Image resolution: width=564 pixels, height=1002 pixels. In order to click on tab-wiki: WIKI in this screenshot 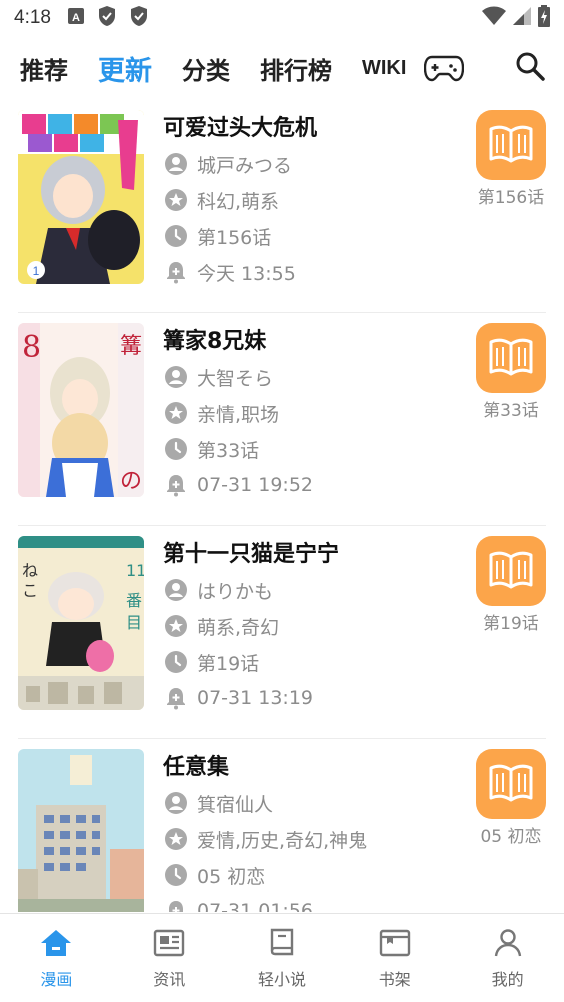, I will do `click(384, 68)`.